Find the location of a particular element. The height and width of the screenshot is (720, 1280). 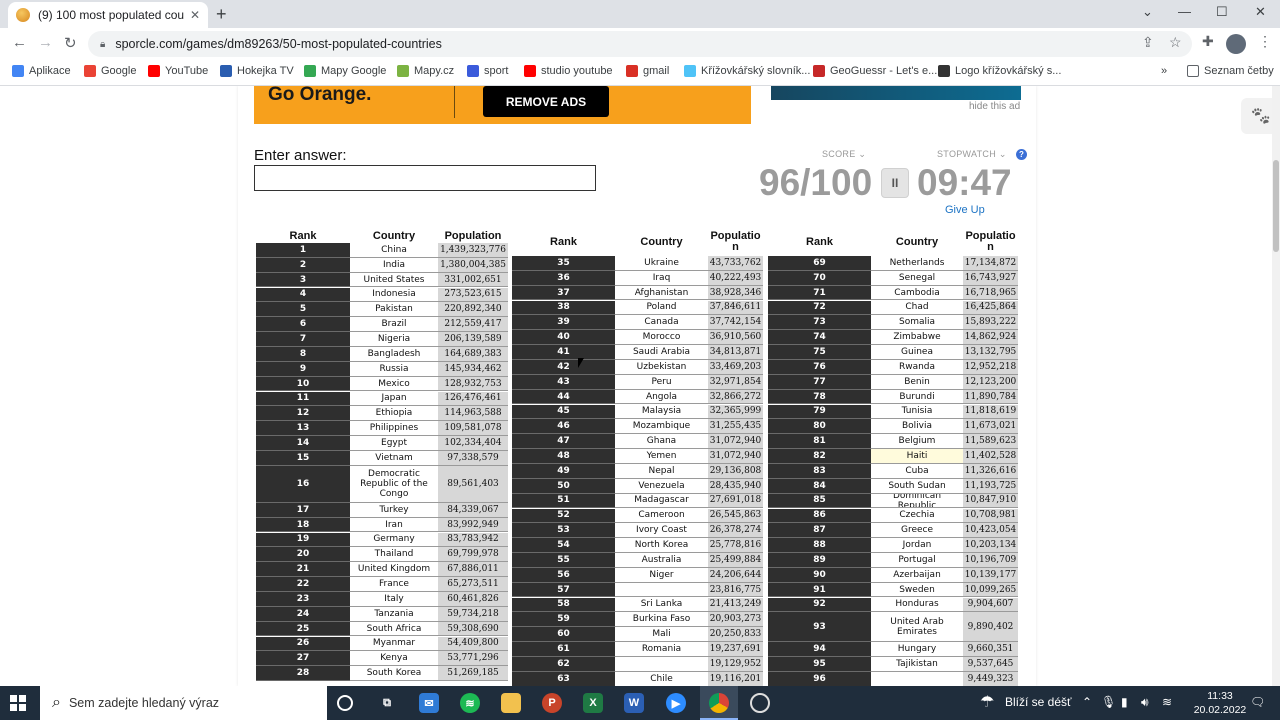

browser-tab: (9) 100 most populated countries ✕ is located at coordinates (108, 15).